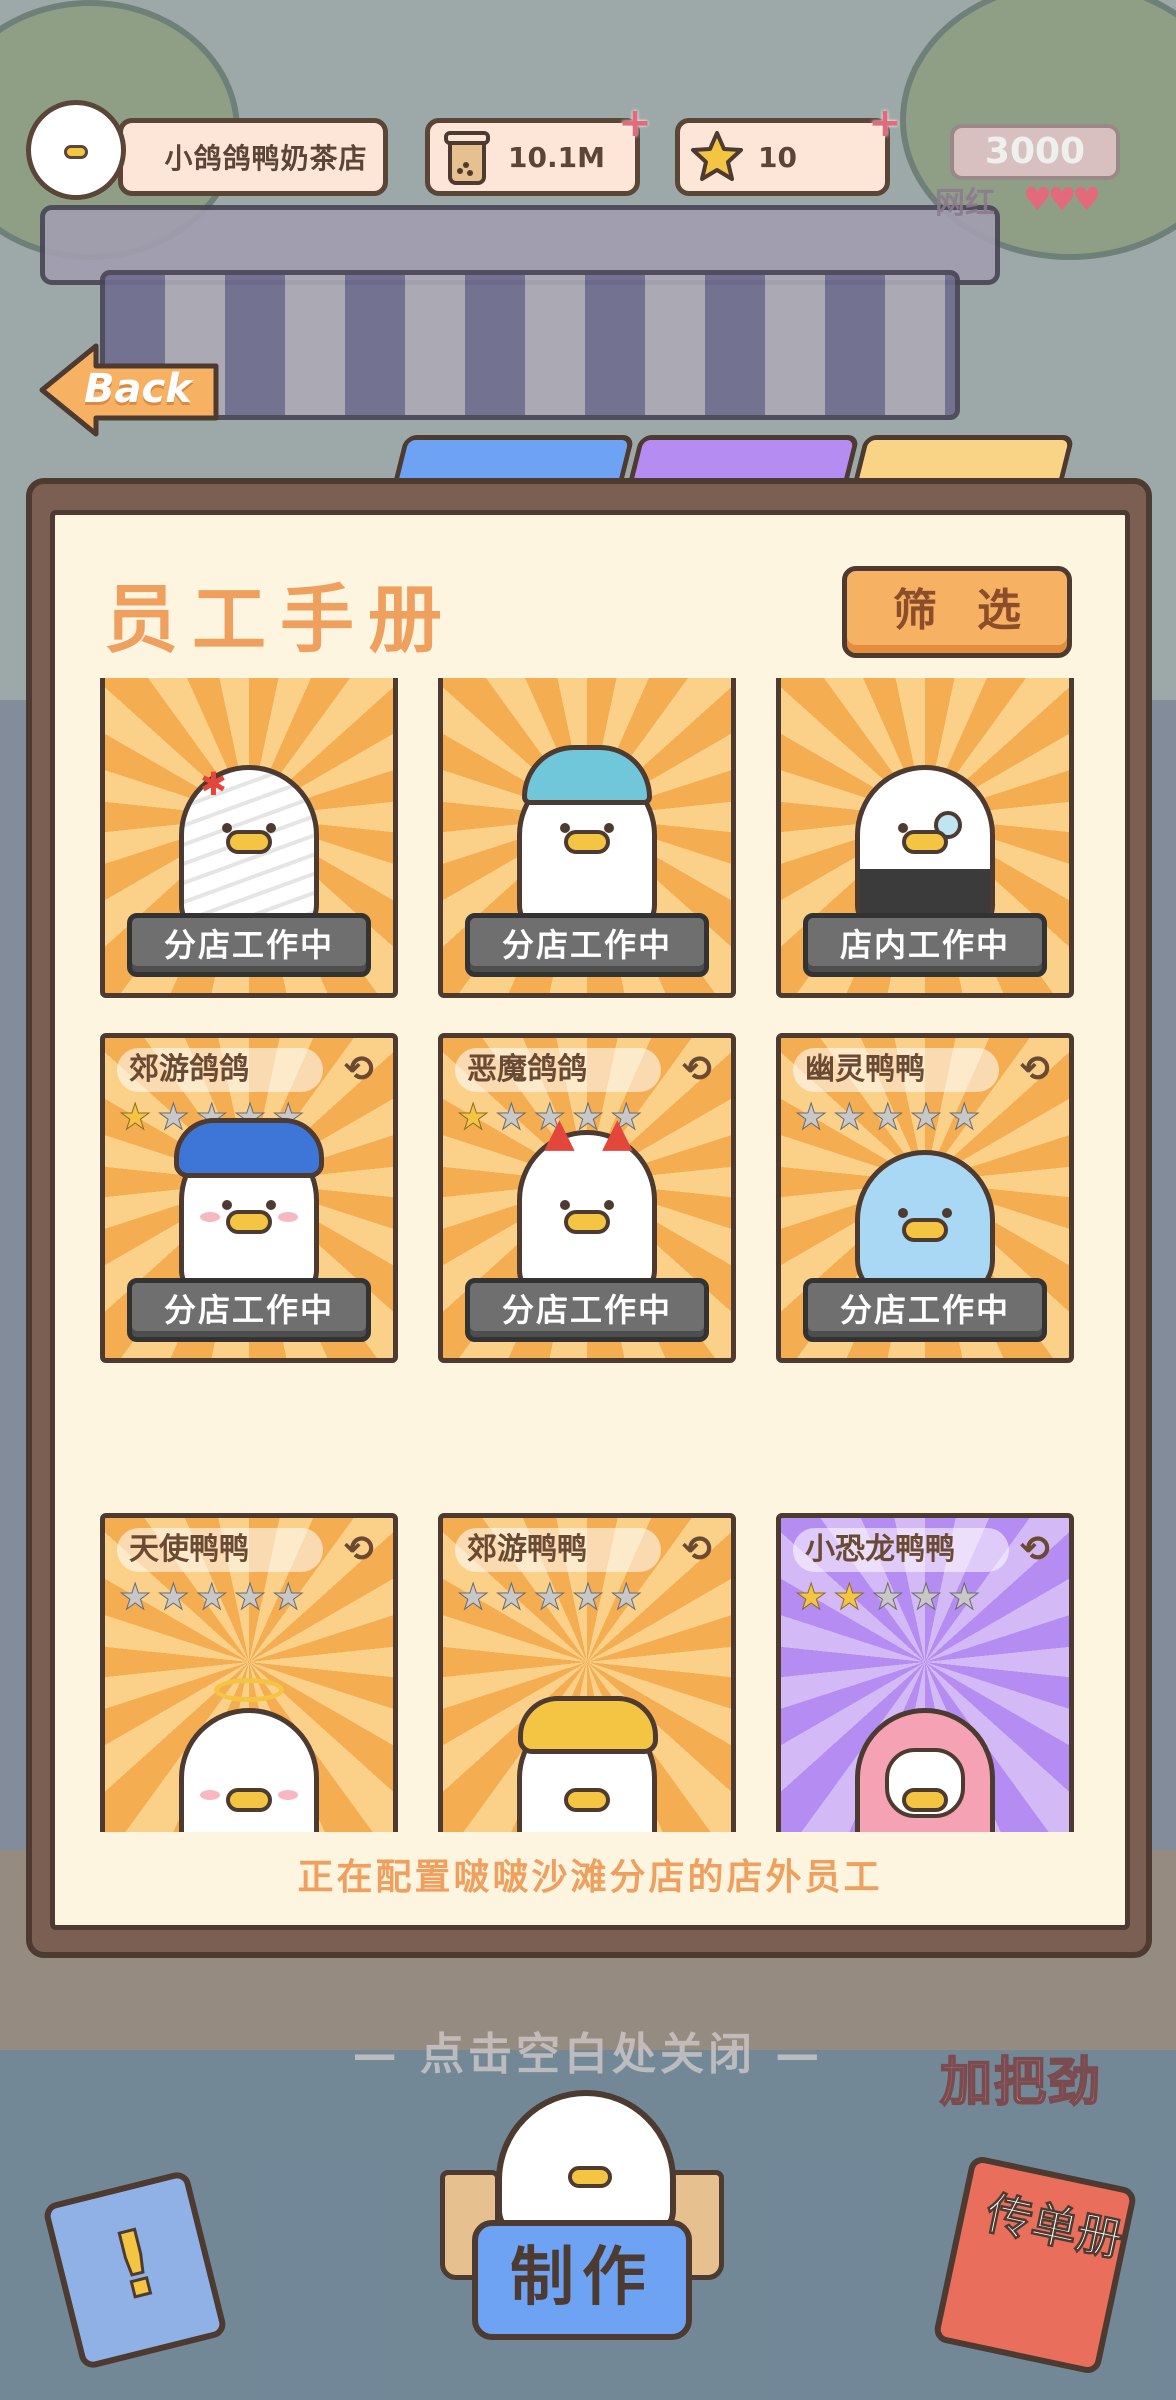 Image resolution: width=1176 pixels, height=2400 pixels. I want to click on employee-card: 天使鸭鸭 ⟲ ★ ★ ★ ★ ★, so click(249, 1672).